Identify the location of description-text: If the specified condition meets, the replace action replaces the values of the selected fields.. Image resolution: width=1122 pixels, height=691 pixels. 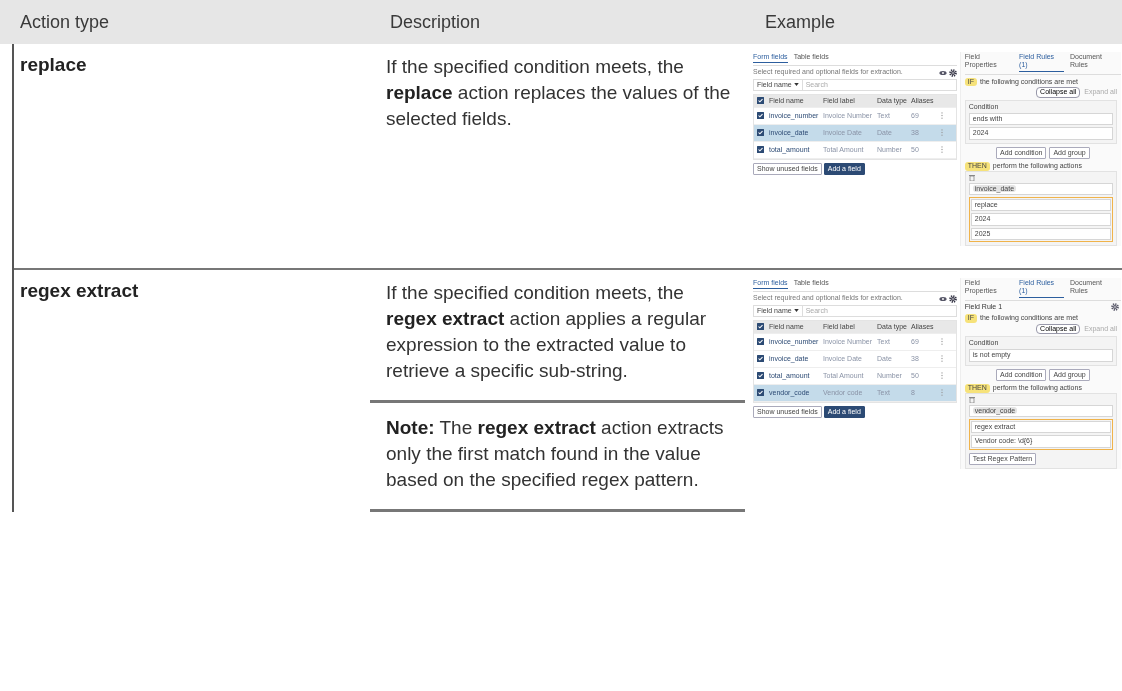
(559, 93).